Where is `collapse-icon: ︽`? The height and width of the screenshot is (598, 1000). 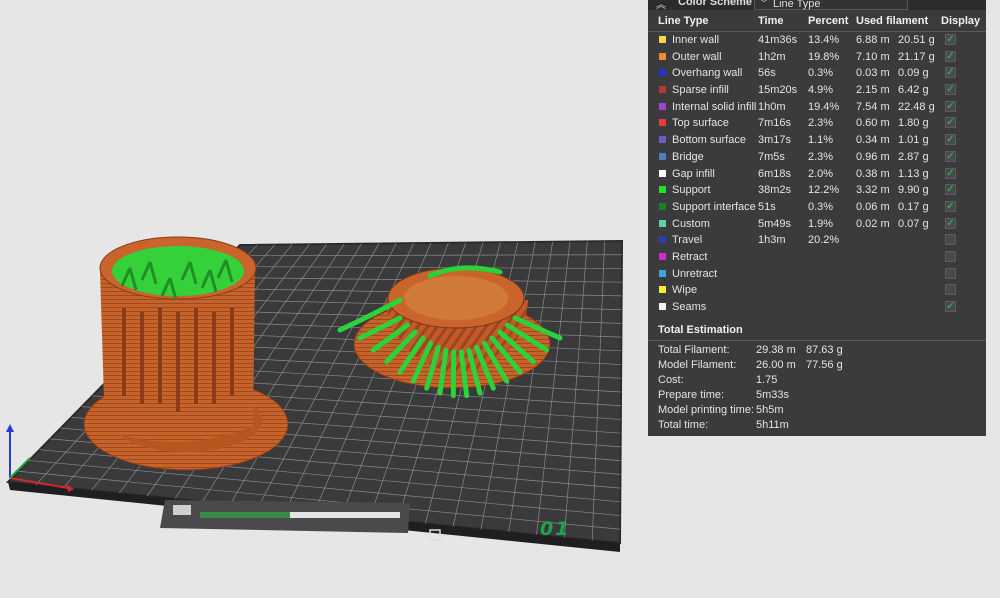
collapse-icon: ︽ is located at coordinates (661, 5).